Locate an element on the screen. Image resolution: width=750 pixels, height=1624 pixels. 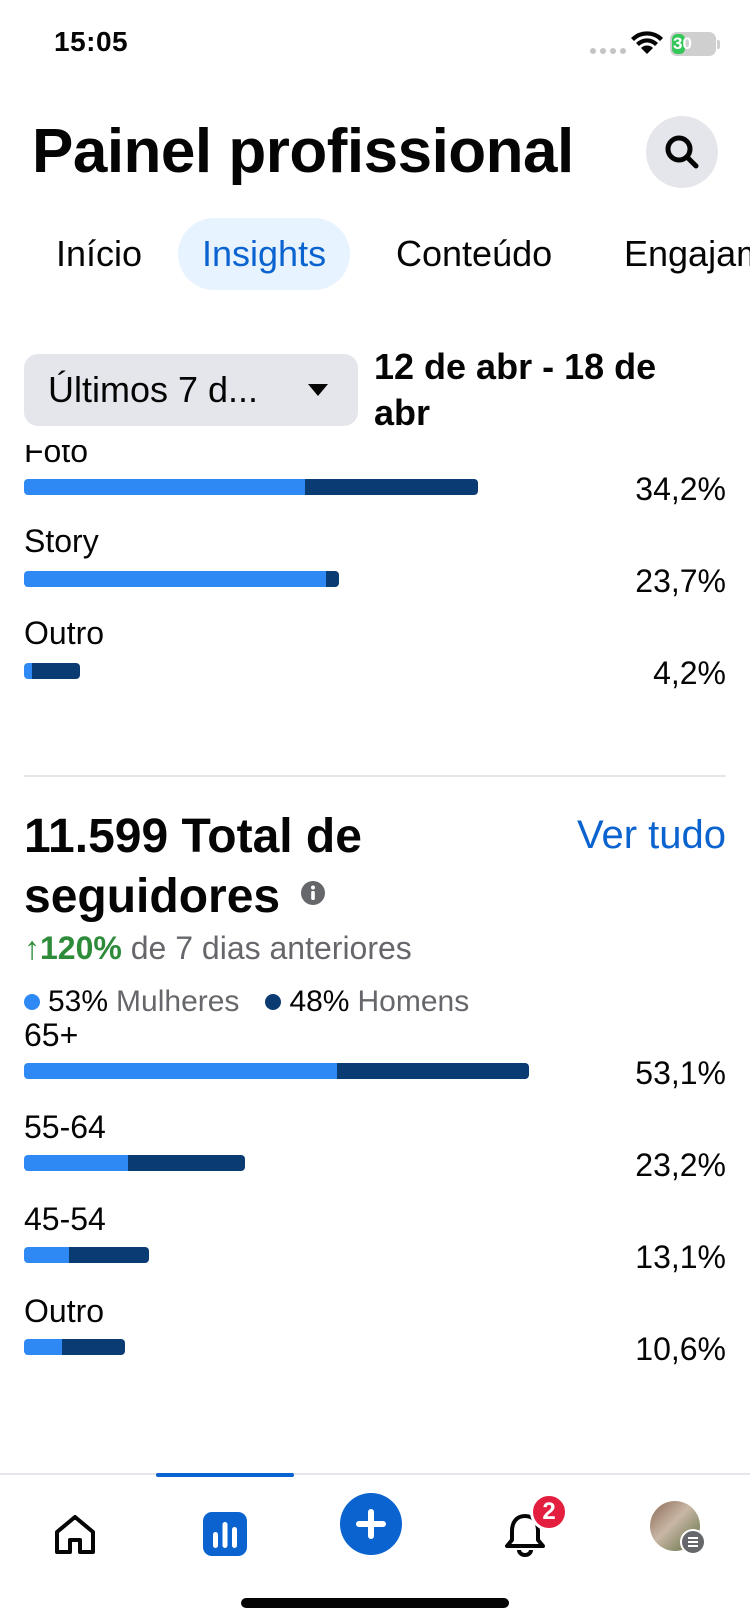
age-label-55-64: 55-64 is located at coordinates (65, 1127).